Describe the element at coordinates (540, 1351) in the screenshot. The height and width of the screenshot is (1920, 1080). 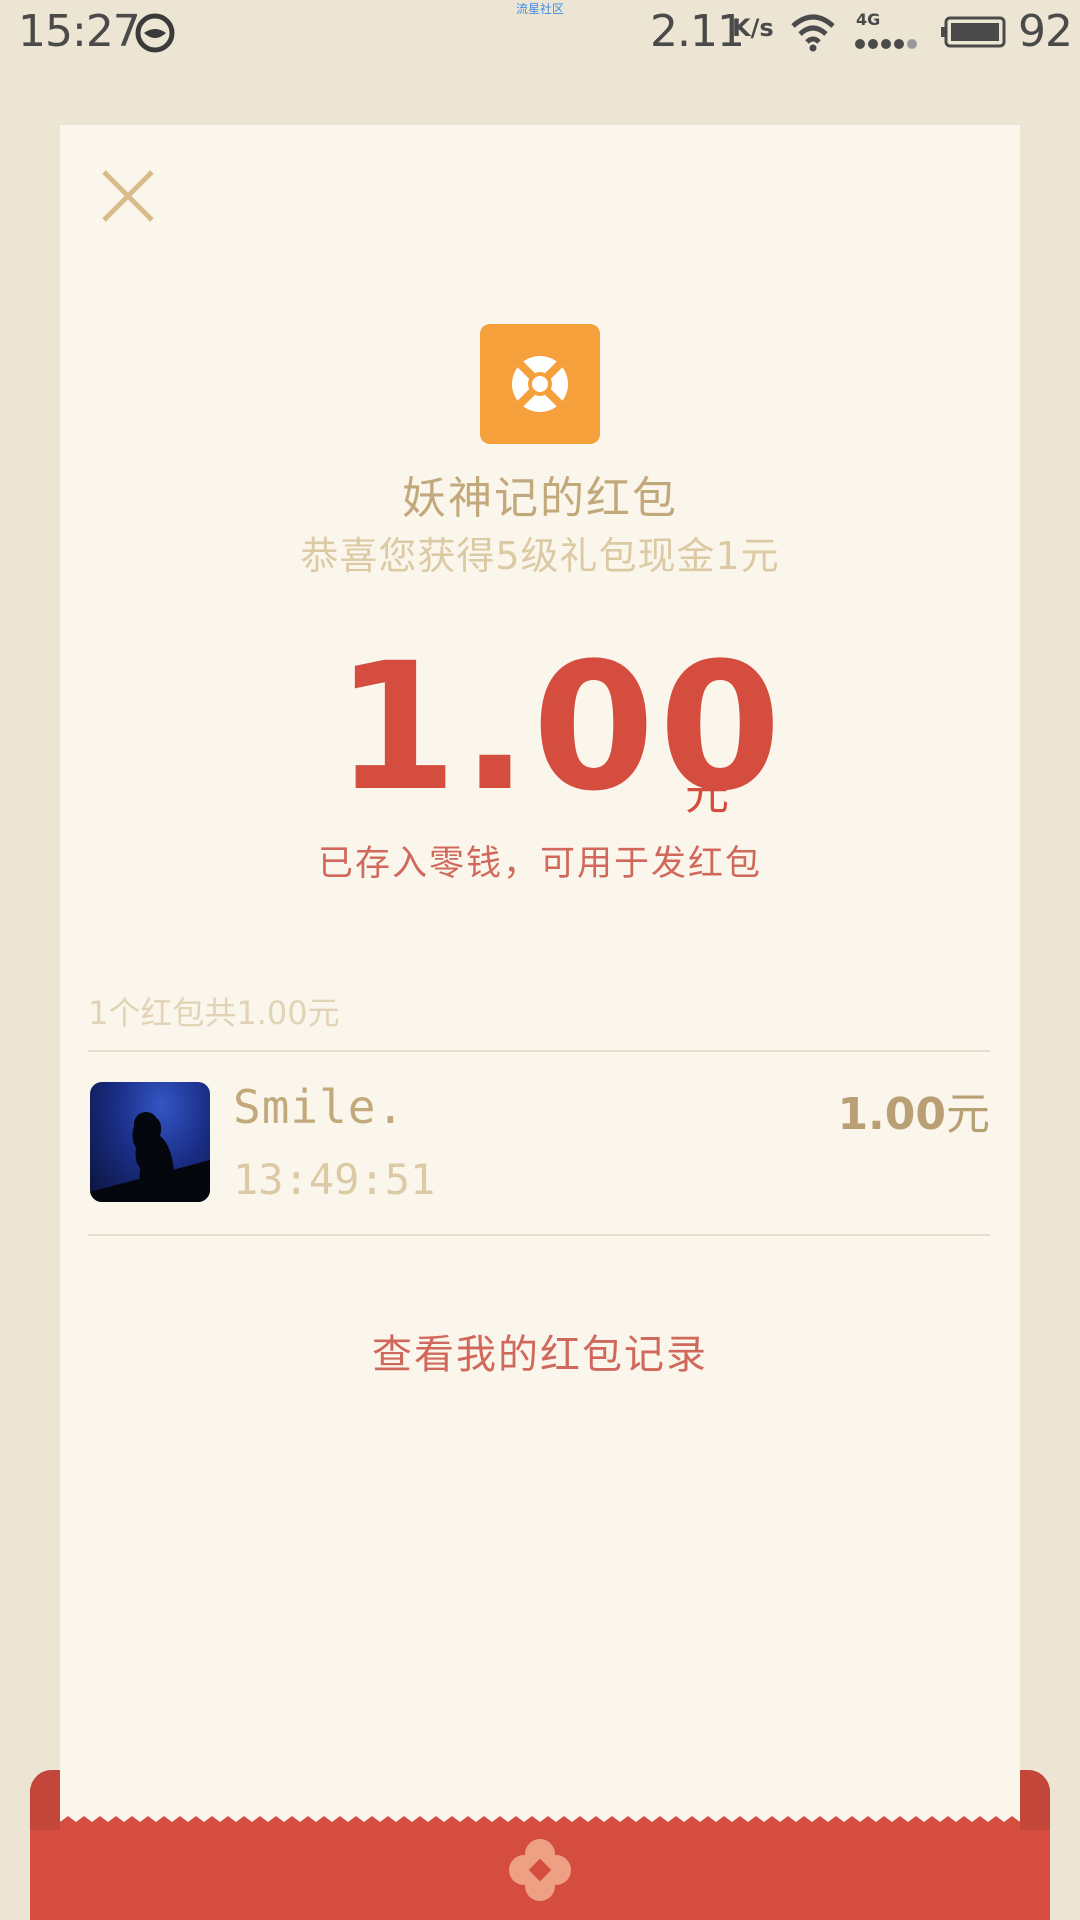
I see `view-history-link: 查看我的红包记录` at that location.